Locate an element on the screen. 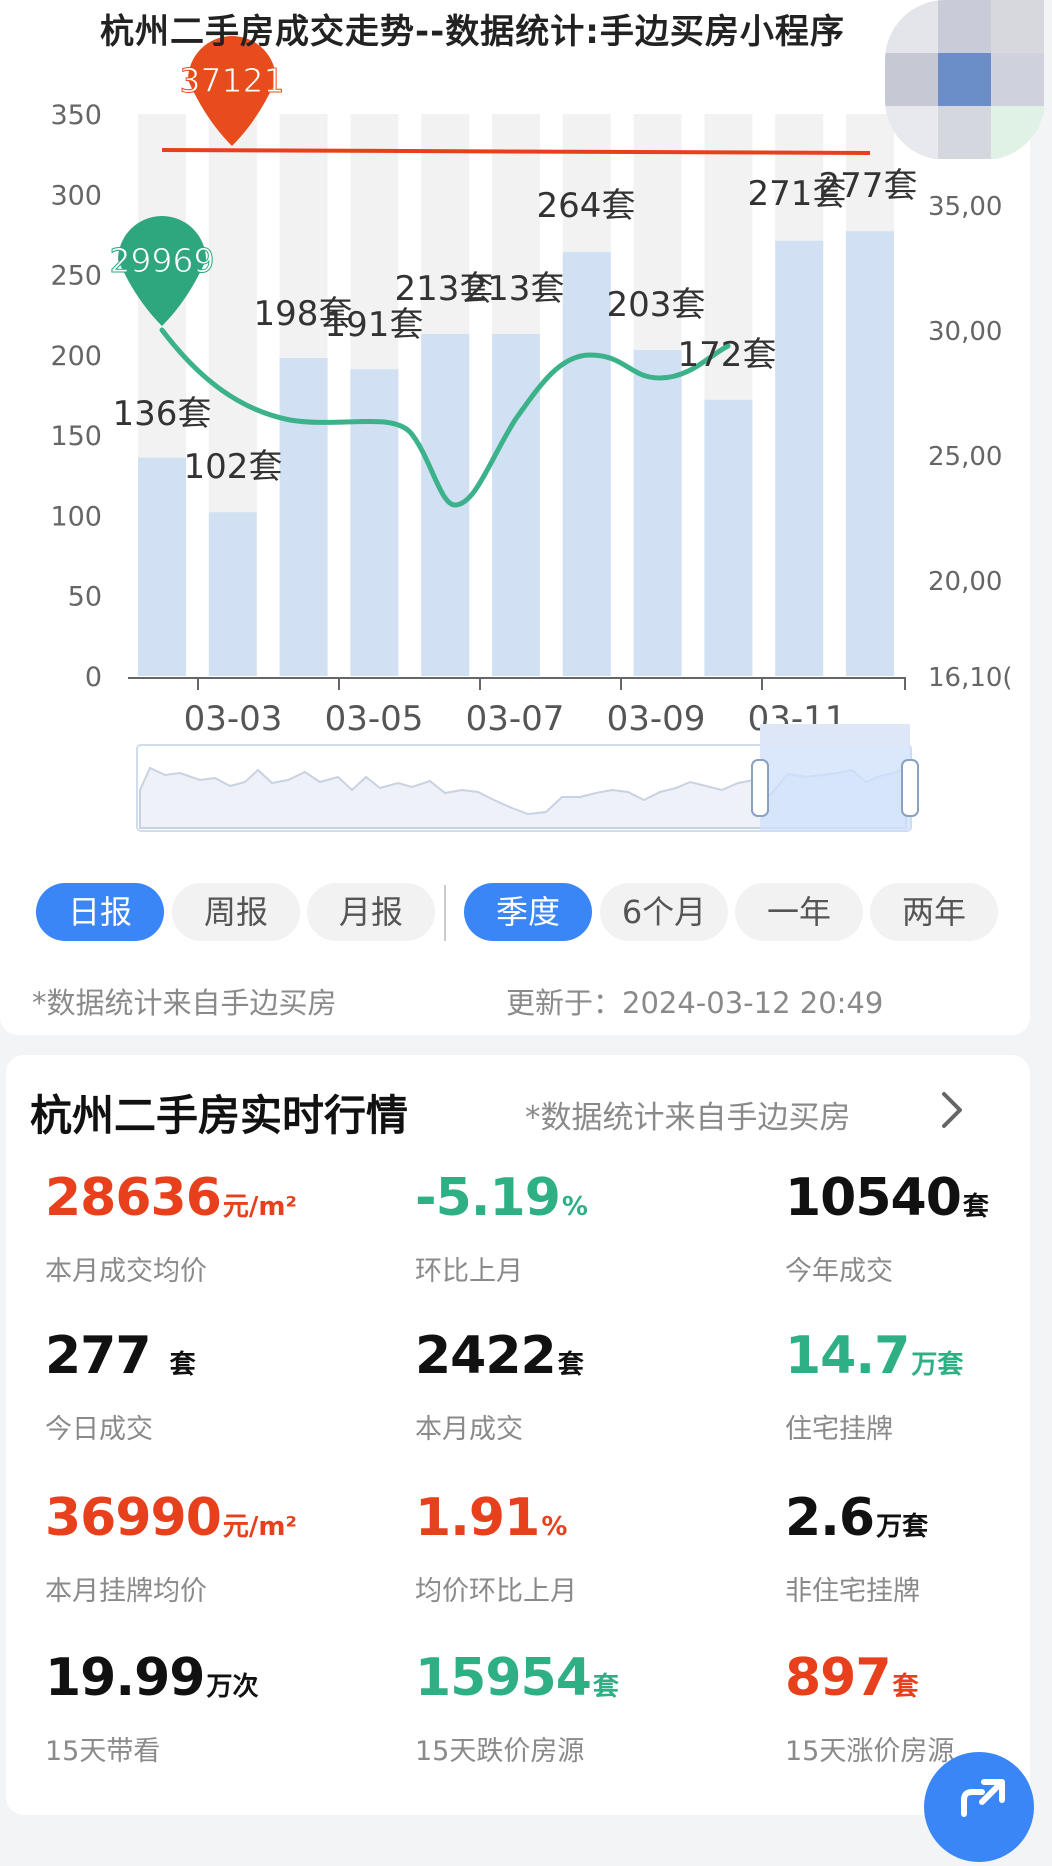 This screenshot has width=1052, height=1866. right-tick-label: 35,00 is located at coordinates (965, 207).